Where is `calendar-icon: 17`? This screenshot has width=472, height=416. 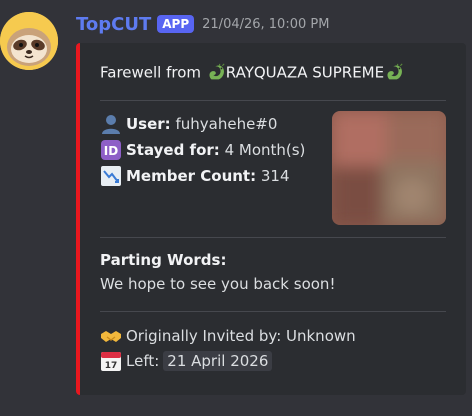
calendar-icon: 17 is located at coordinates (111, 361).